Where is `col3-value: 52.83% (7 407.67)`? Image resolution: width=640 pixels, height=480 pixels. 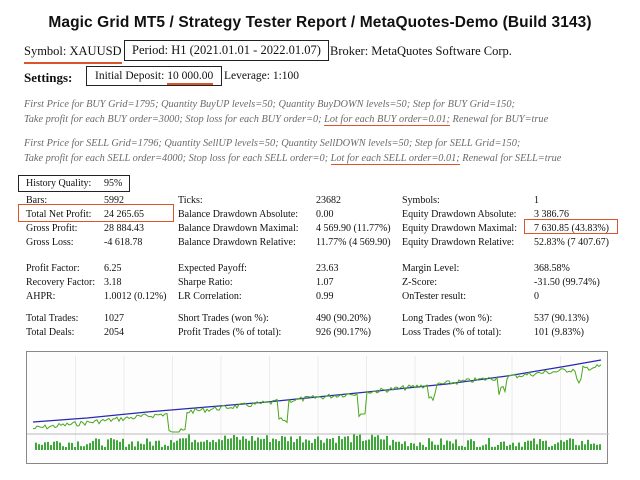 col3-value: 52.83% (7 407.67) is located at coordinates (571, 242).